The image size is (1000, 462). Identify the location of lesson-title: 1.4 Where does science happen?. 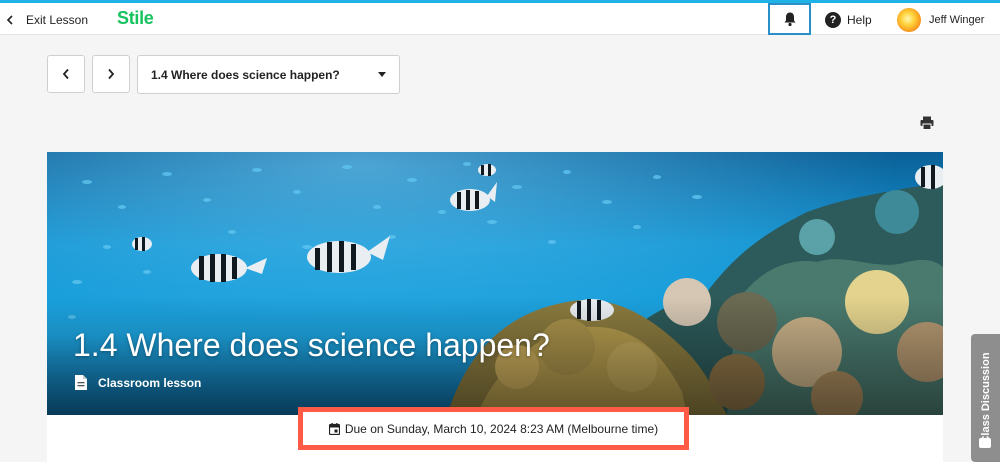
(311, 345).